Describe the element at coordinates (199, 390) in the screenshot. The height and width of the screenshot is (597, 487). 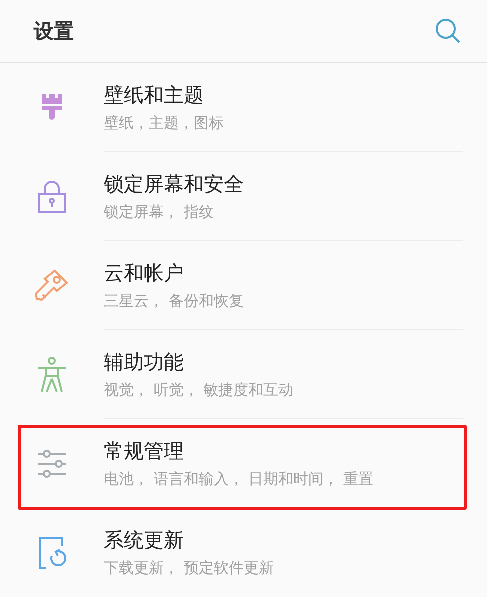
I see `item-subtitle: 视觉， 听觉， 敏捷度和互动` at that location.